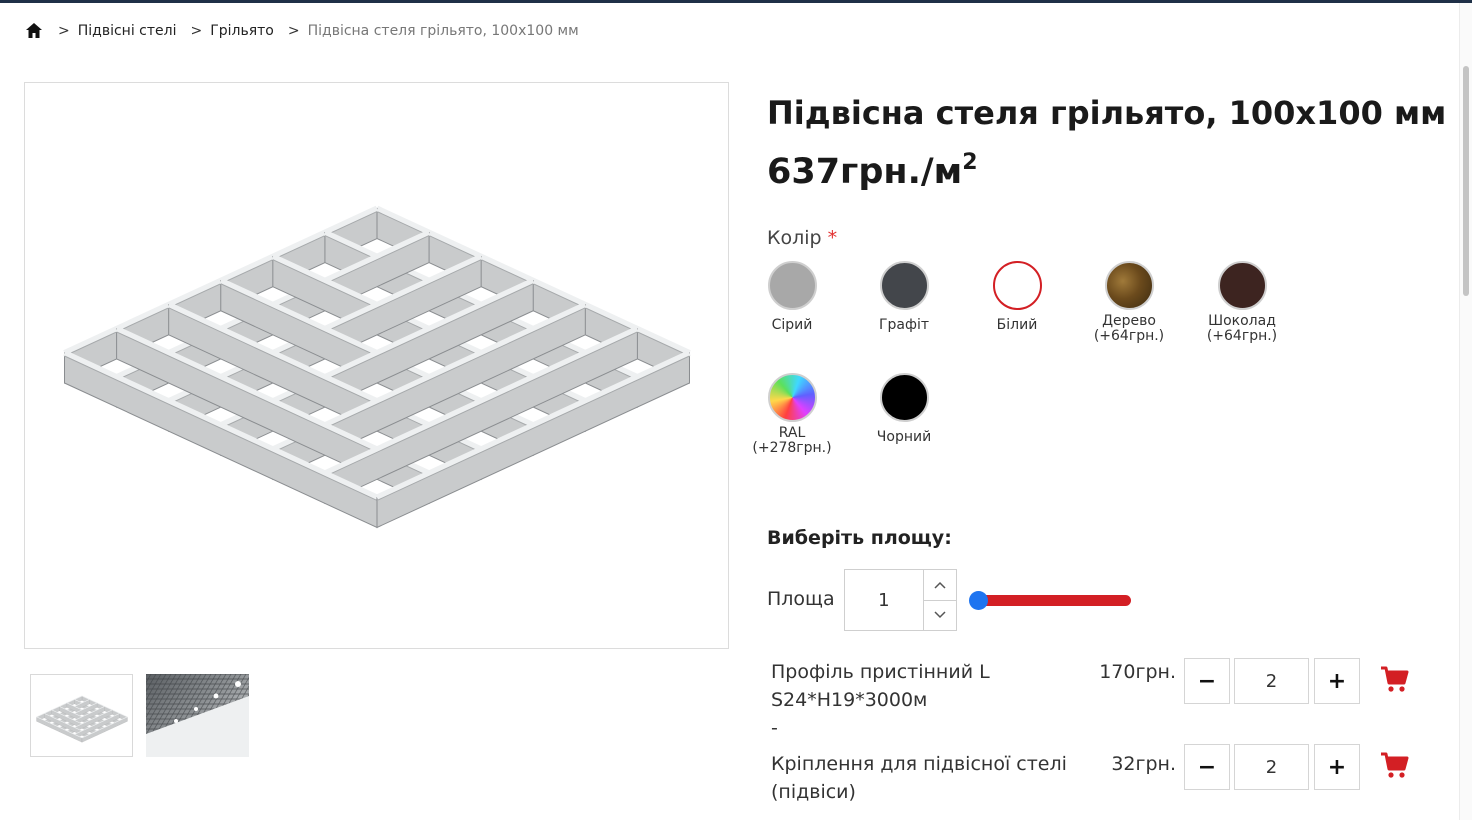 Image resolution: width=1472 pixels, height=820 pixels. Describe the element at coordinates (792, 448) in the screenshot. I see `swatch-extra: (+278грн.)` at that location.